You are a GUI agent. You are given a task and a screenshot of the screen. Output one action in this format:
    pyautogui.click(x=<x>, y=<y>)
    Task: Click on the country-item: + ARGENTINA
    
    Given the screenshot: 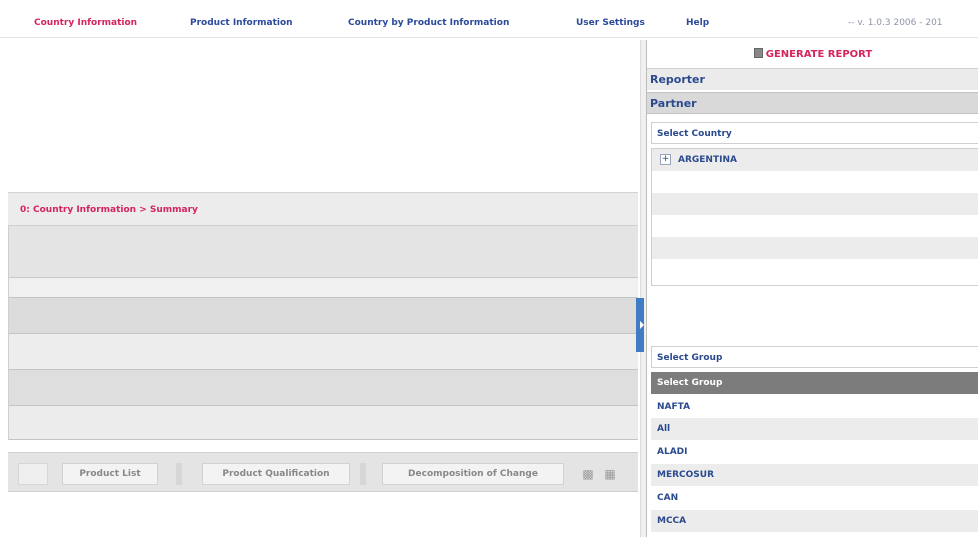 What is the action you would take?
    pyautogui.click(x=815, y=160)
    